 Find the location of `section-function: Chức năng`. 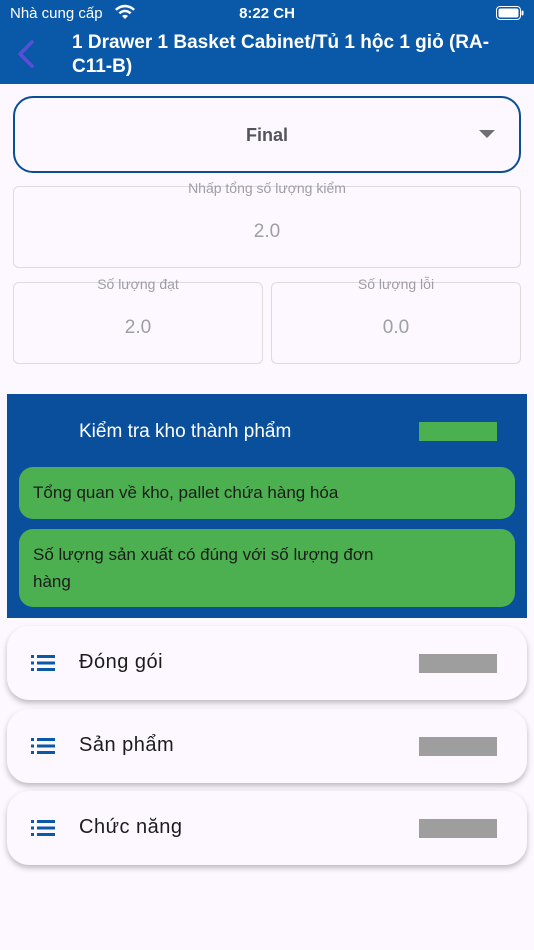

section-function: Chức năng is located at coordinates (267, 828).